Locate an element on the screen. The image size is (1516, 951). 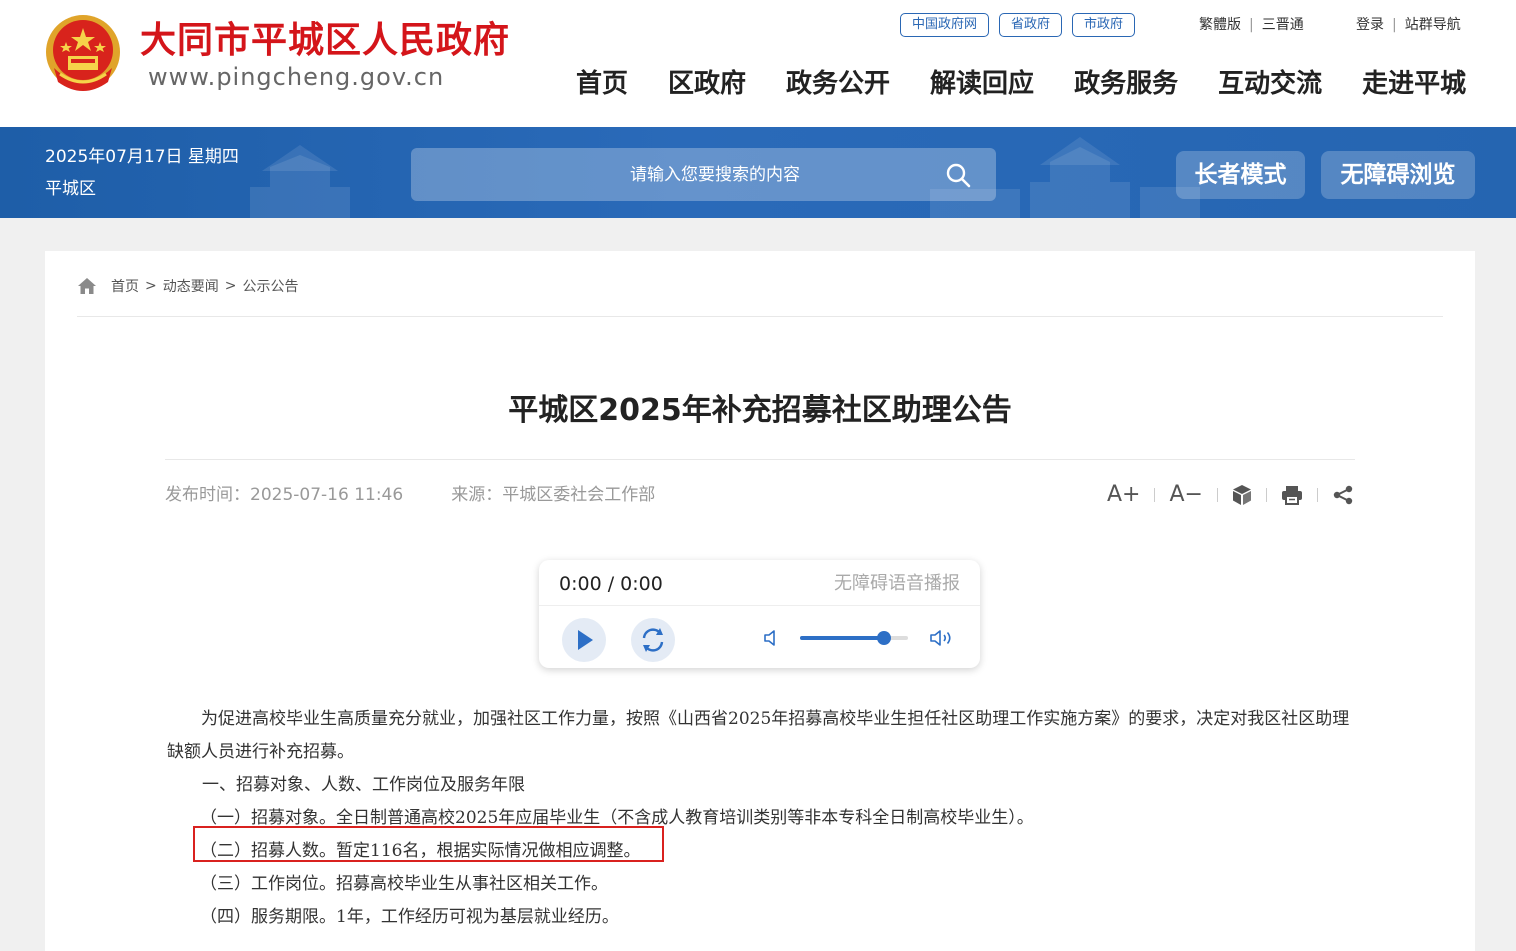
nav-home: 首页 is located at coordinates (602, 84).